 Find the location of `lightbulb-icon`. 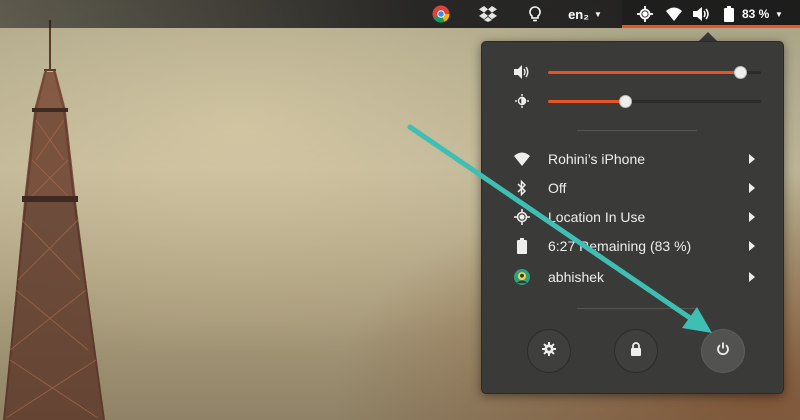

lightbulb-icon is located at coordinates (535, 14).